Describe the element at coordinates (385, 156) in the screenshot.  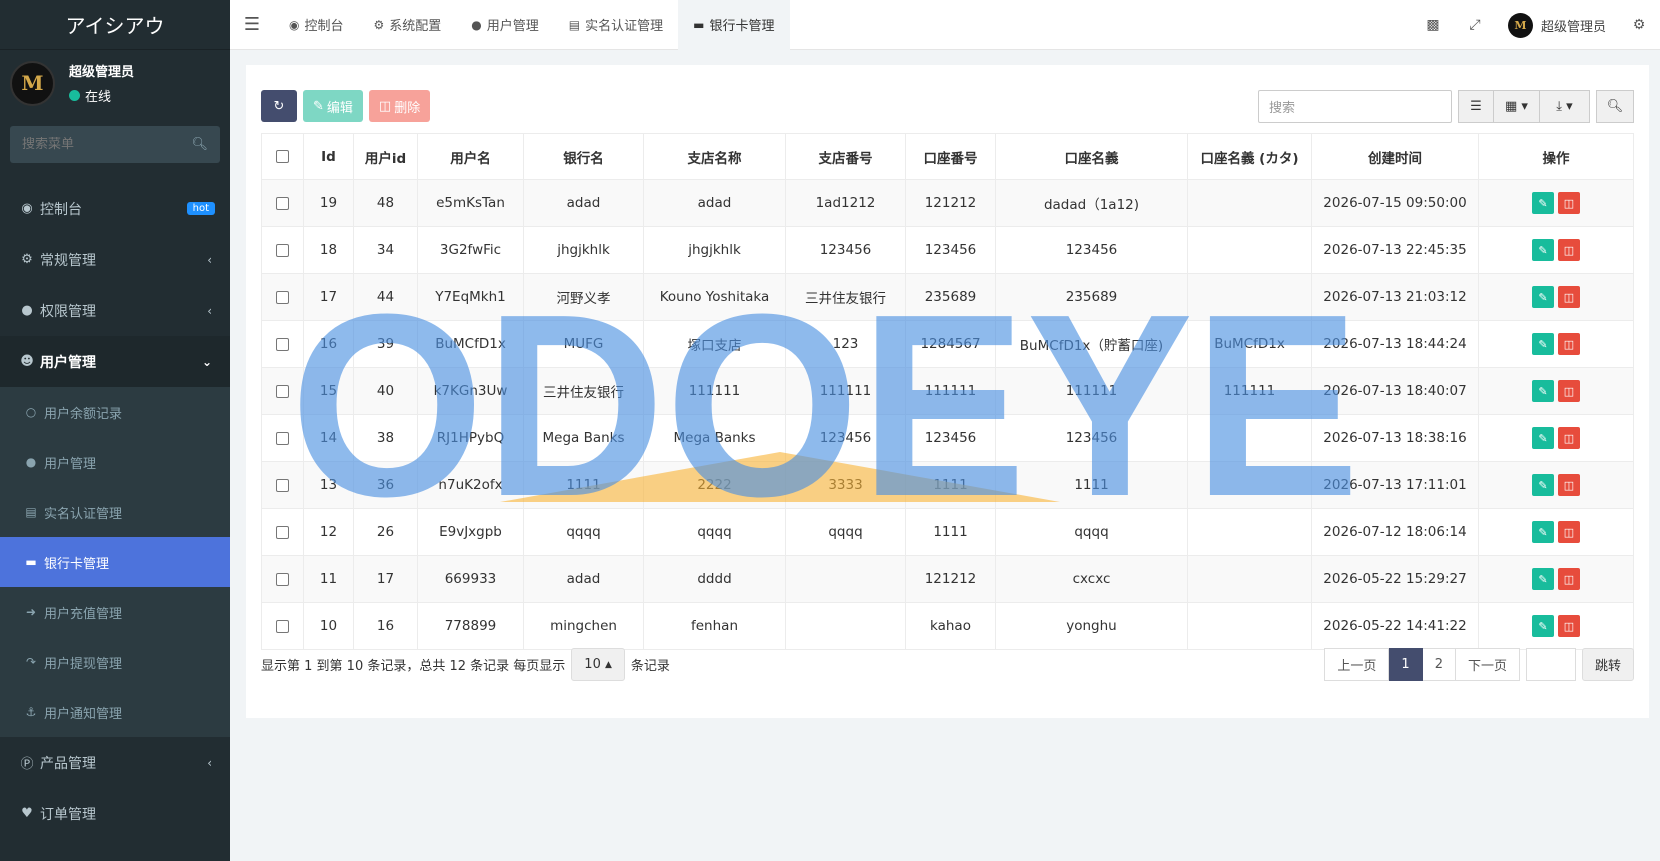
I see `col-user-id: 用户id` at that location.